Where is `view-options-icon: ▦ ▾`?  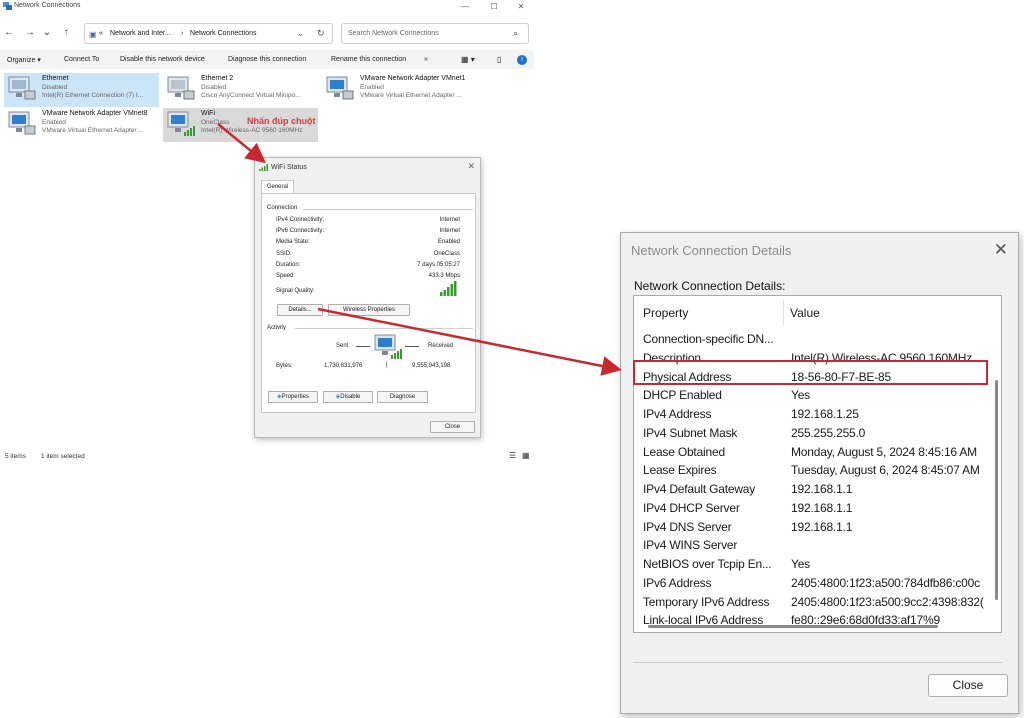
view-options-icon: ▦ ▾ is located at coordinates (468, 59).